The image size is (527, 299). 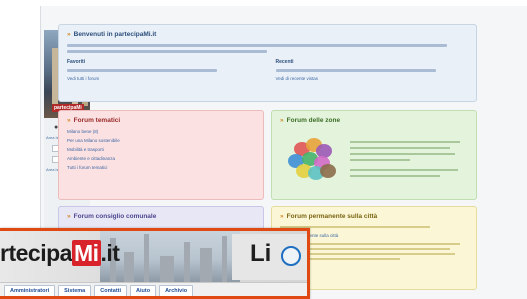 I want to click on recent-line, so click(x=355, y=70).